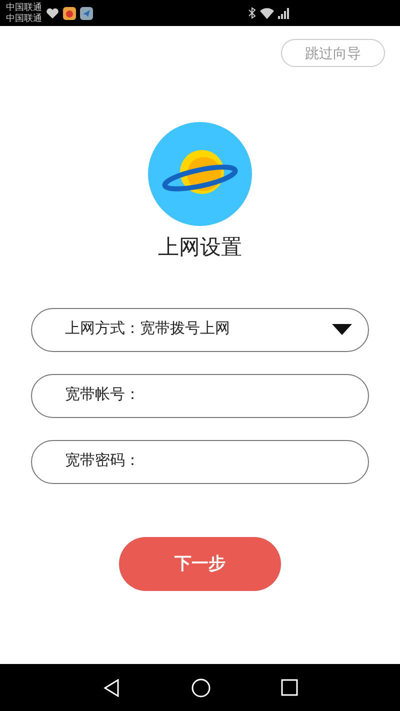  What do you see at coordinates (284, 13) in the screenshot?
I see `signal-icon` at bounding box center [284, 13].